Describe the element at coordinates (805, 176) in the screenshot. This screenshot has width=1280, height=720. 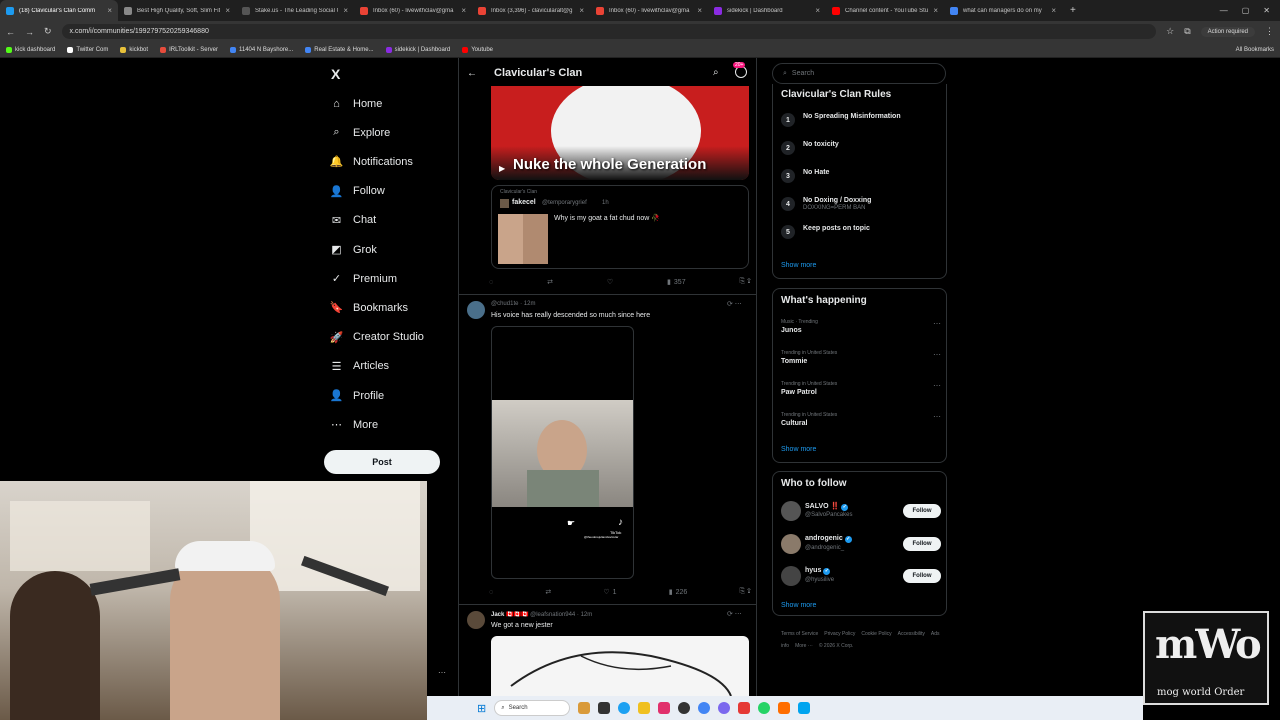
I see `rule-item: 3 No Hate` at that location.